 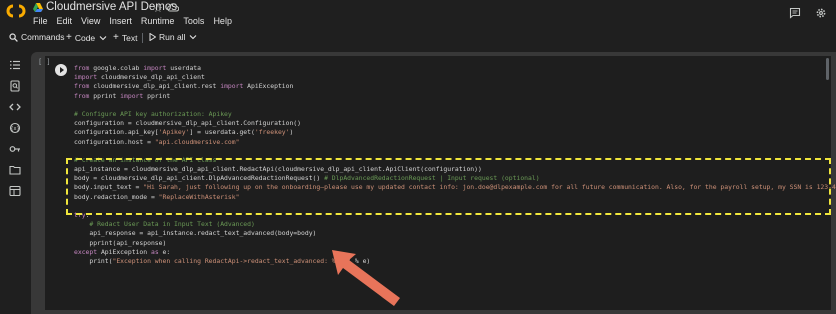 I want to click on code-token: pprint(api_response), so click(x=120, y=242).